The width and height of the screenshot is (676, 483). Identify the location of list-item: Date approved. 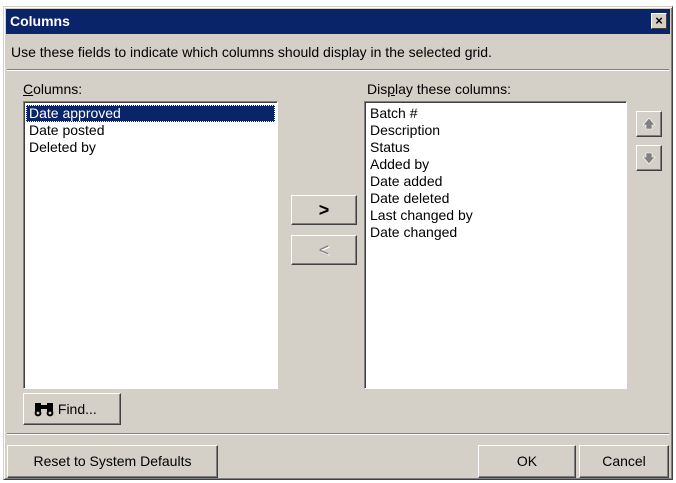
(150, 113).